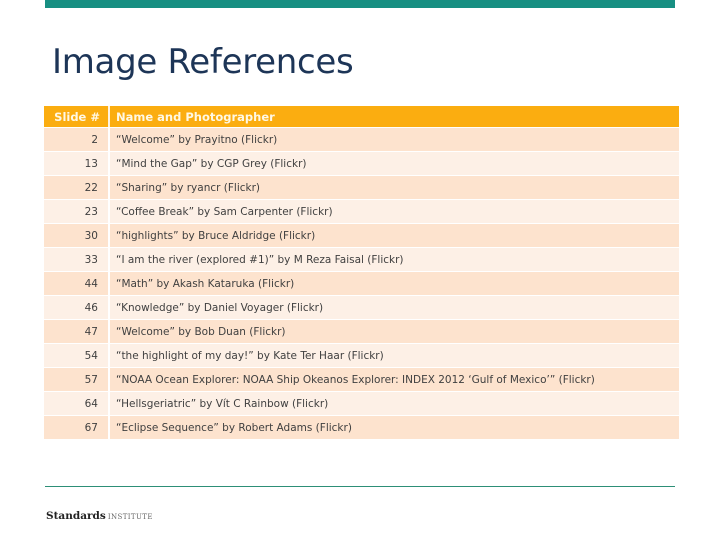 The height and width of the screenshot is (540, 720). I want to click on page-title: Image References, so click(203, 62).